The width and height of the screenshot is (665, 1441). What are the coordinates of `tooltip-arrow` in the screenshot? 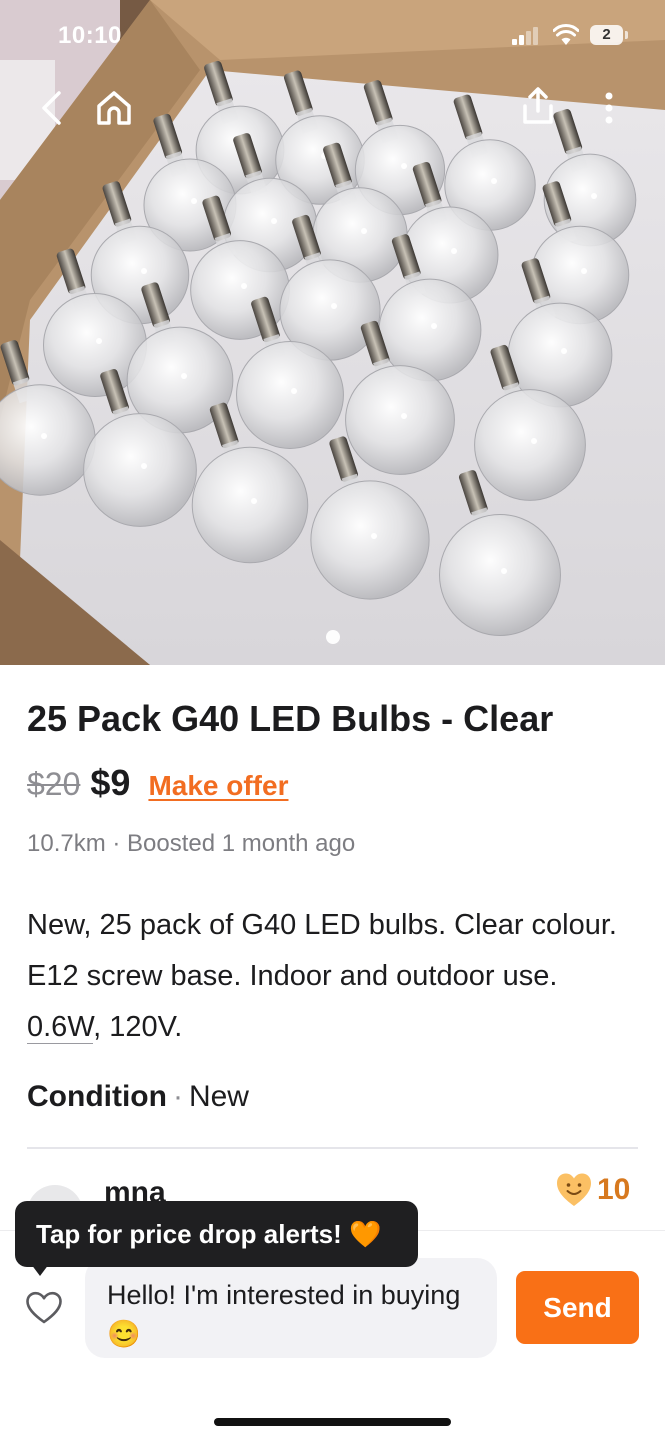 It's located at (40, 1270).